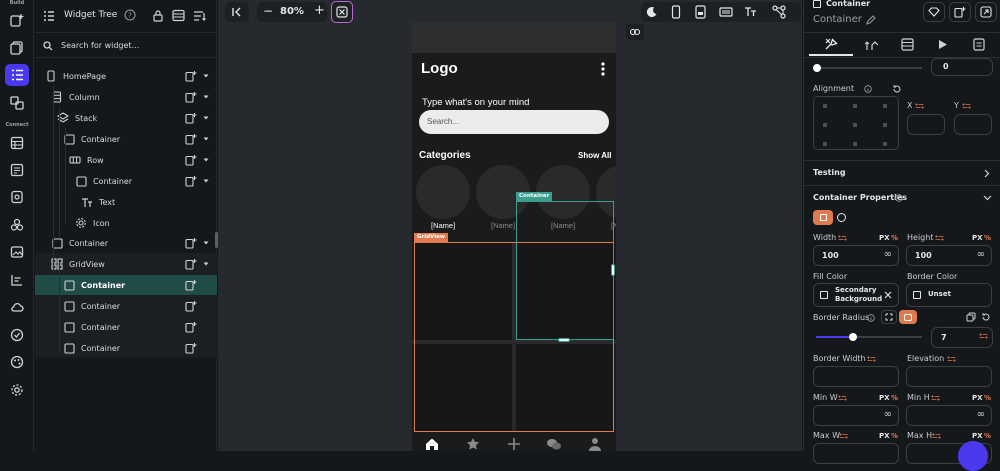  What do you see at coordinates (126, 223) in the screenshot?
I see `tree-node: Icon` at bounding box center [126, 223].